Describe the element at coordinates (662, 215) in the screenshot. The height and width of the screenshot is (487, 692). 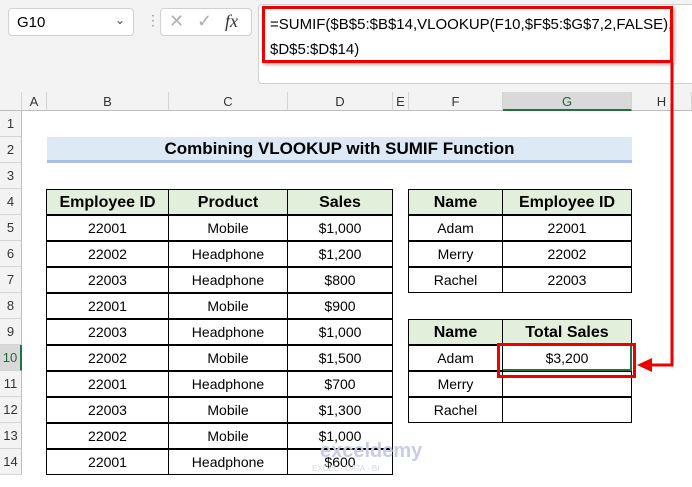
I see `arrow-line` at that location.